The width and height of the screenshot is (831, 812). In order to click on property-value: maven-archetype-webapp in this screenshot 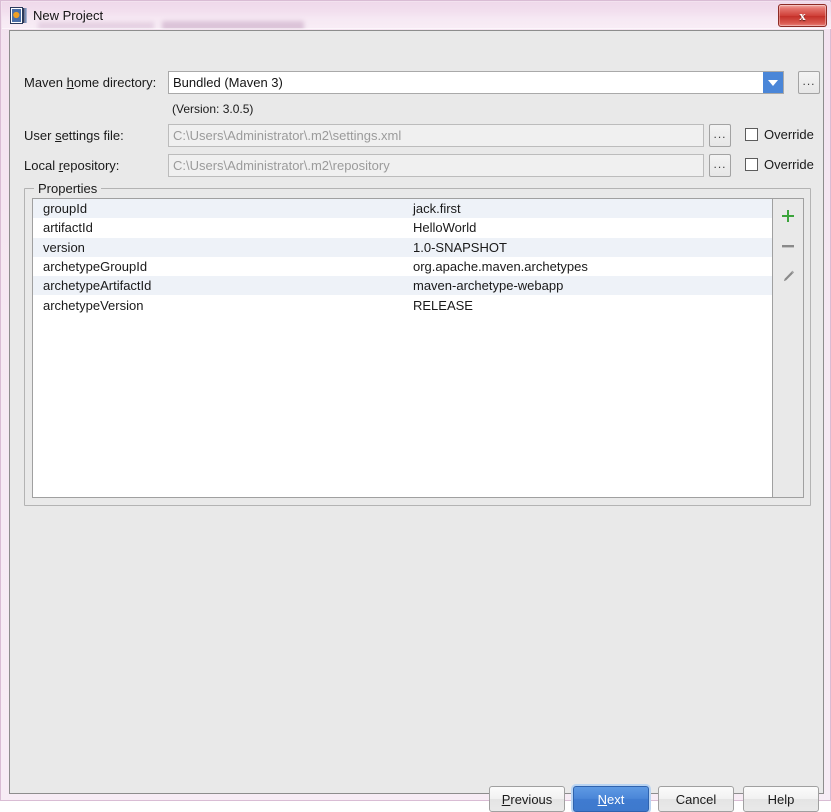, I will do `click(488, 286)`.